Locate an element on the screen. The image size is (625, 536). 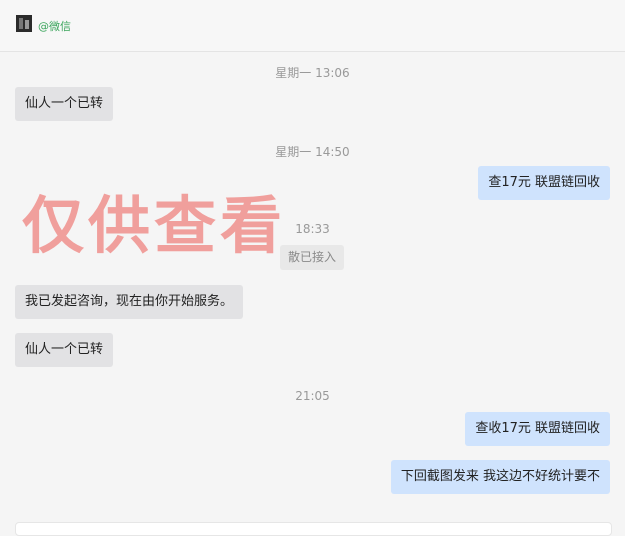
message-bubble-sent: 下回截图发来 我这边不好统计要不 is located at coordinates (500, 477).